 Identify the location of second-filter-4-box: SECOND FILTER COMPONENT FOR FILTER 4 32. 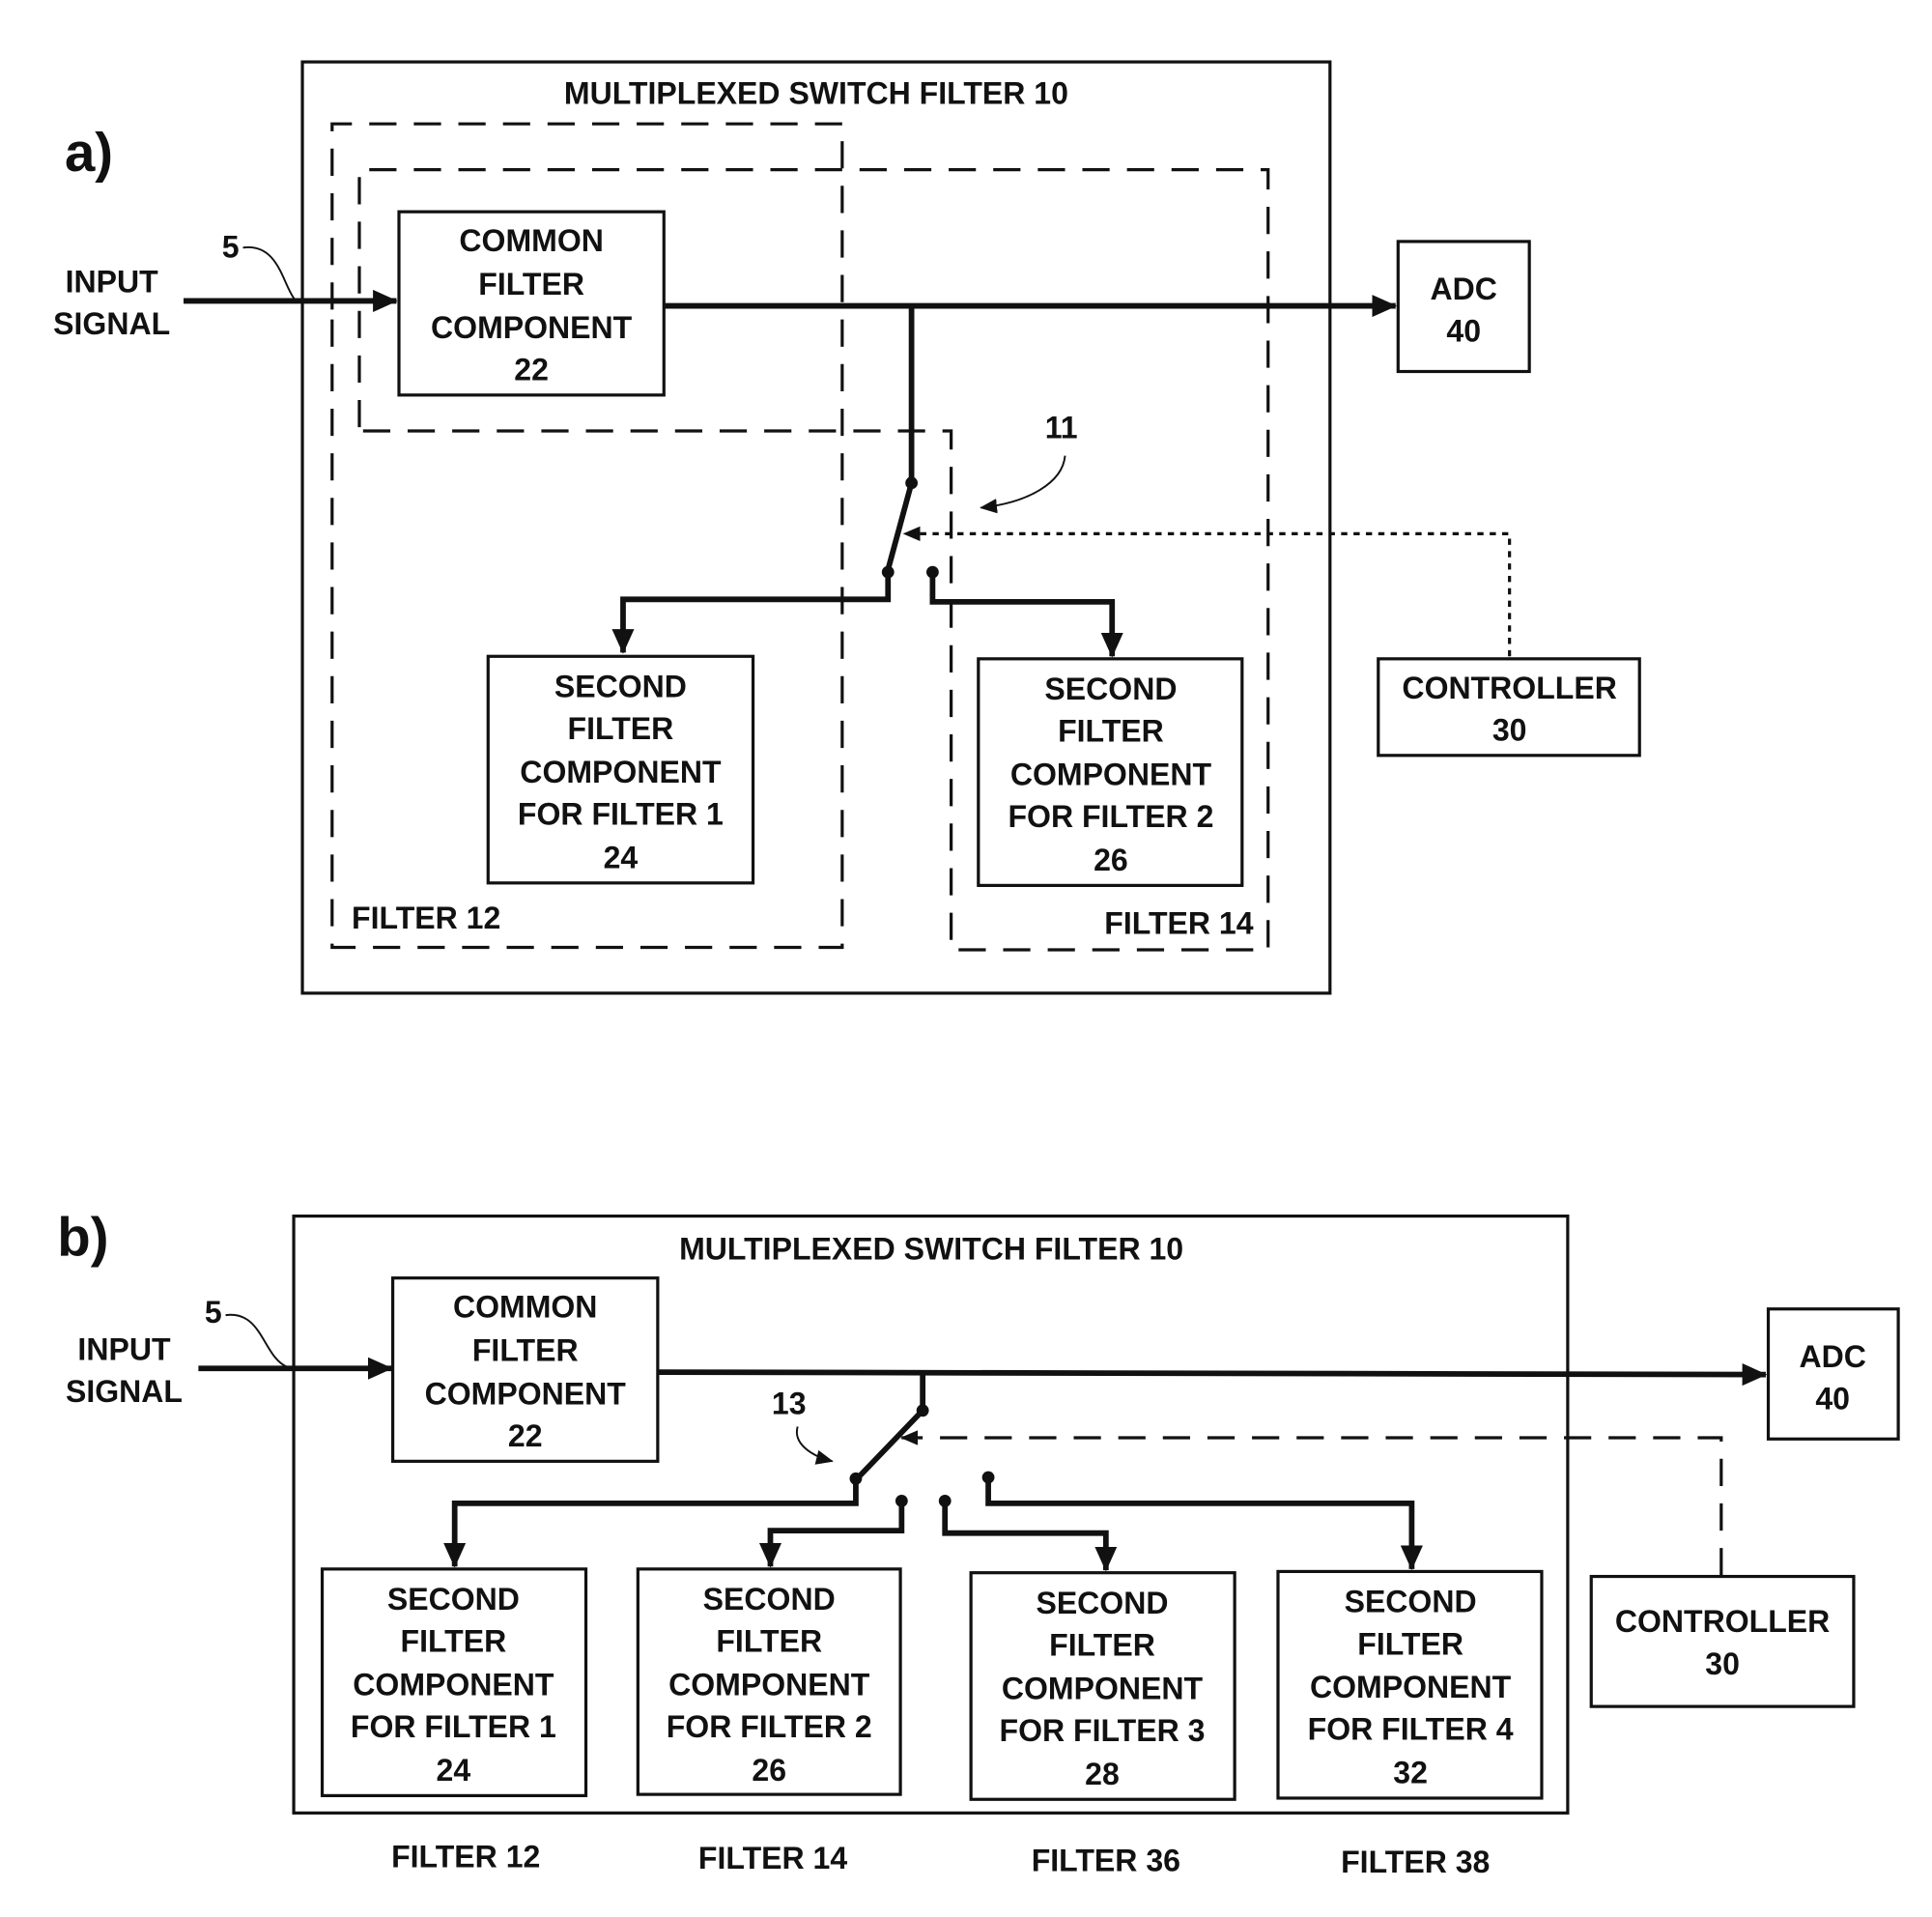
(1410, 1684).